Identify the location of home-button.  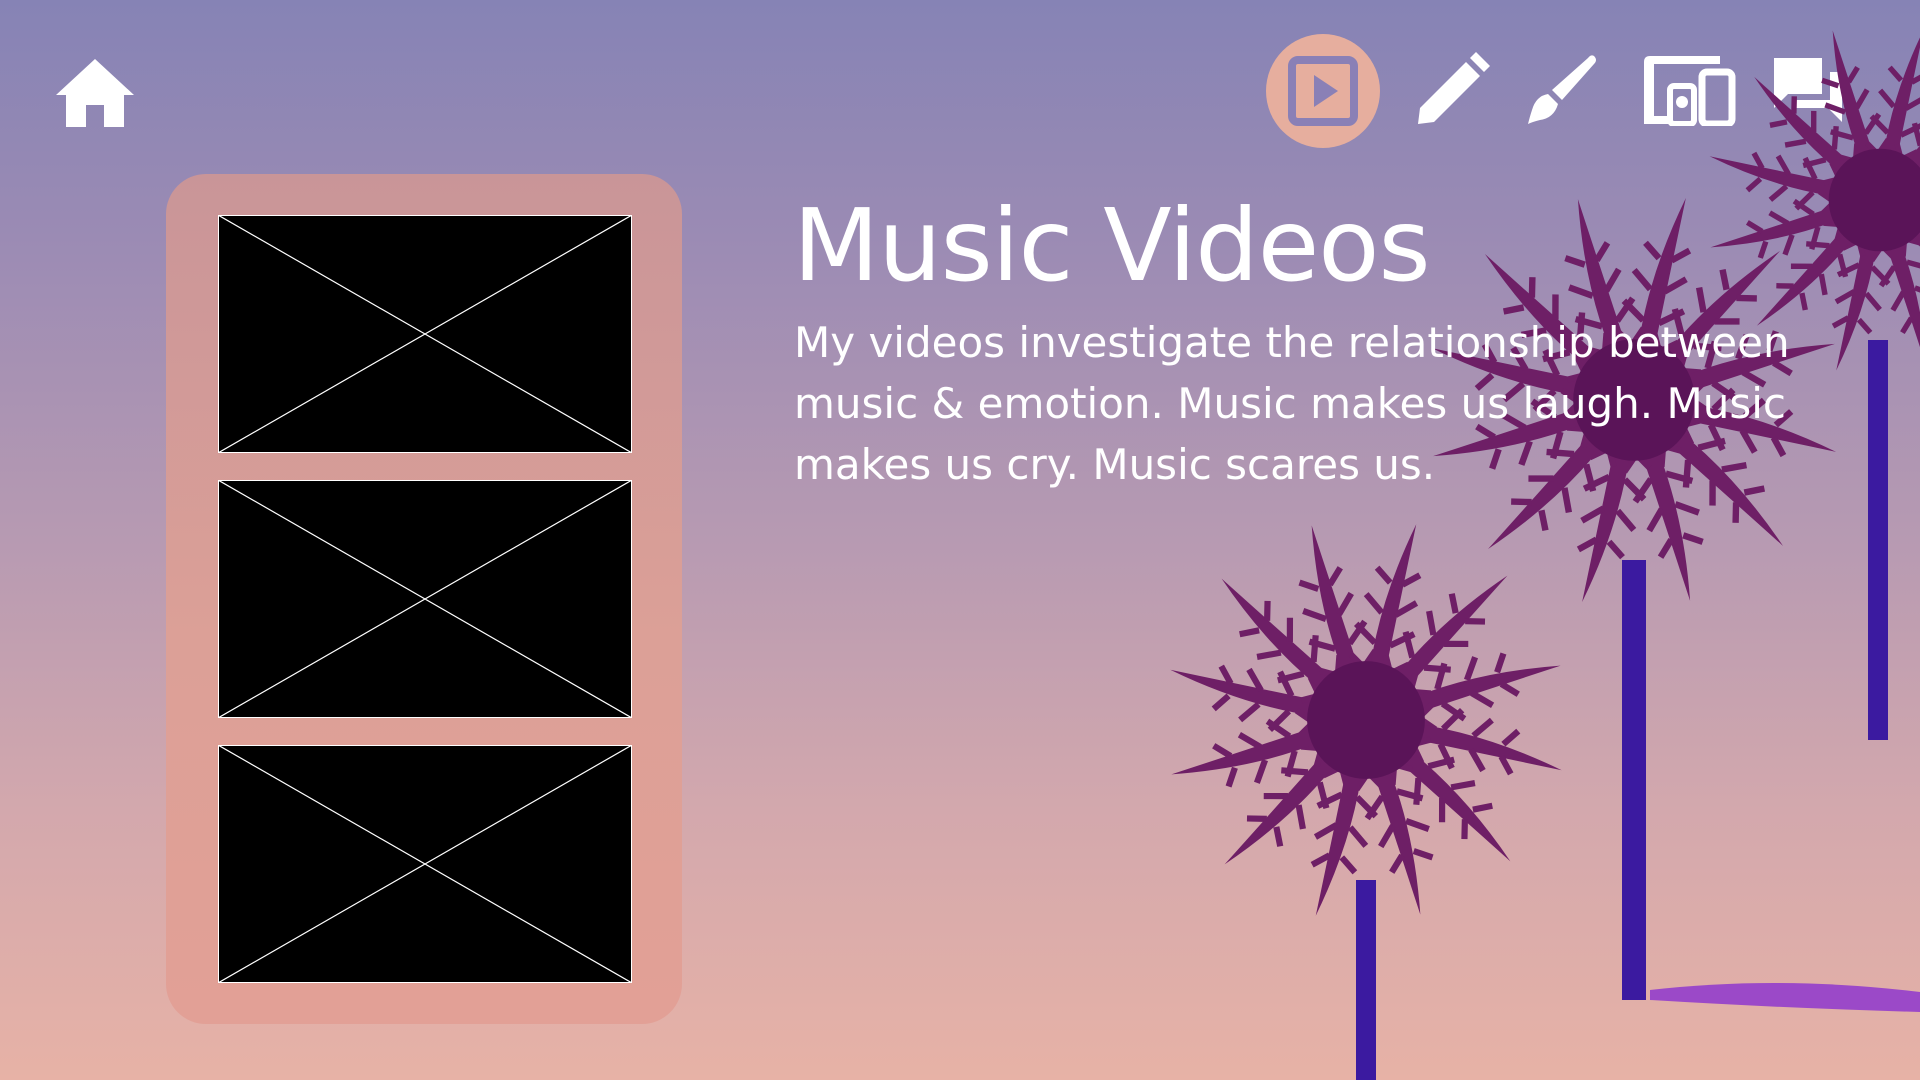
(95, 93).